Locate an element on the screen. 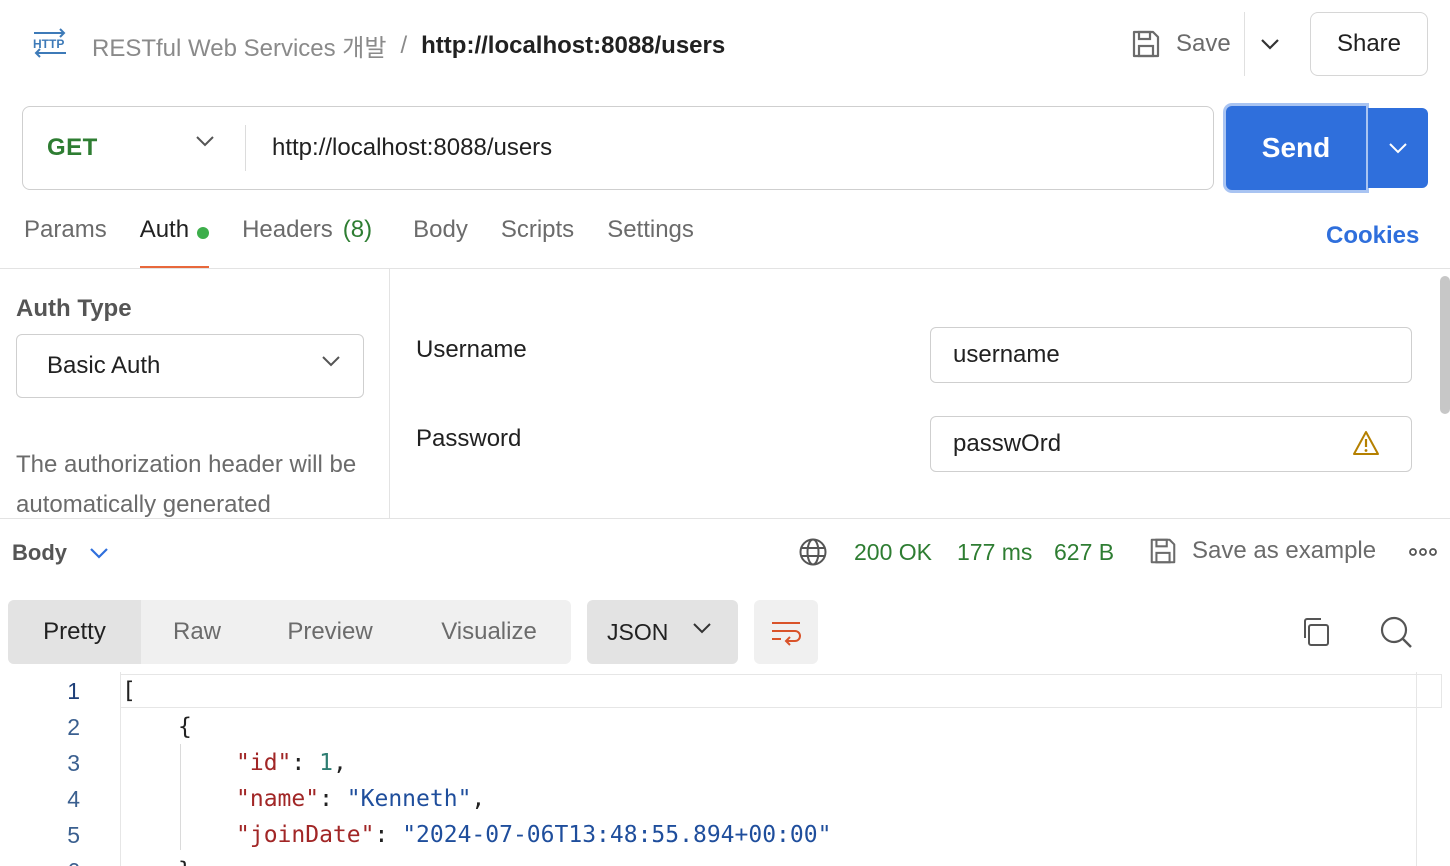 This screenshot has width=1450, height=866. json-key: "joinDate" is located at coordinates (305, 835).